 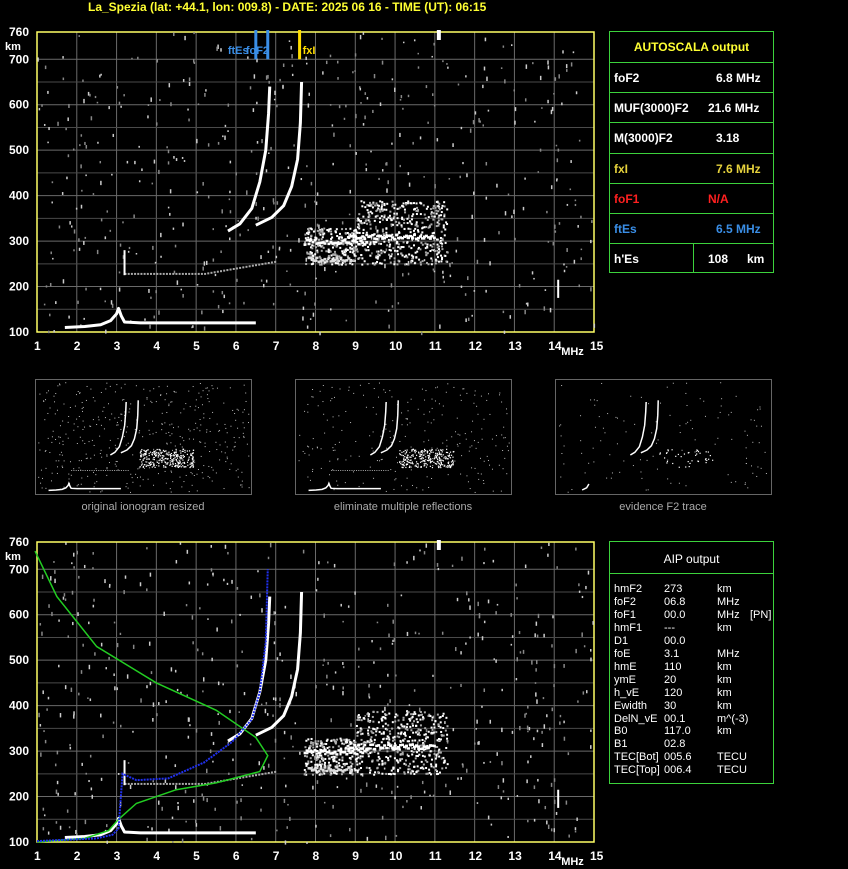 What do you see at coordinates (19, 32) in the screenshot?
I see `y-tick-label: 760` at bounding box center [19, 32].